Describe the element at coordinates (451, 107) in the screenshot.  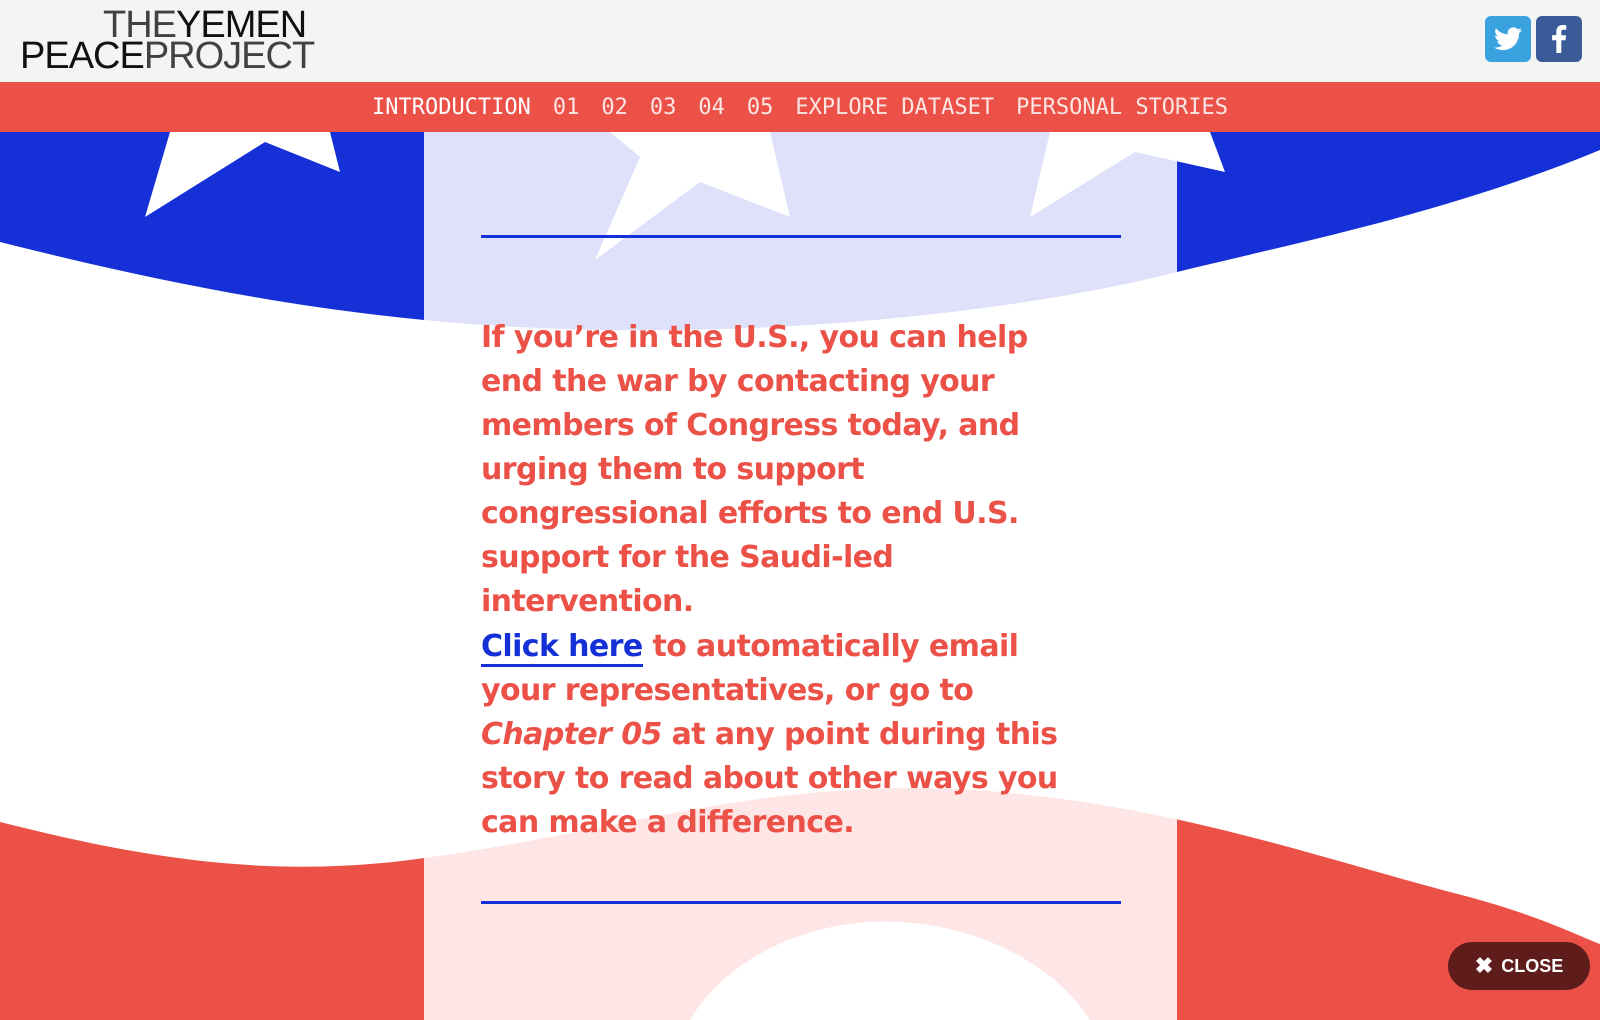
I see `nav-item-introduction: INTRODUCTION` at that location.